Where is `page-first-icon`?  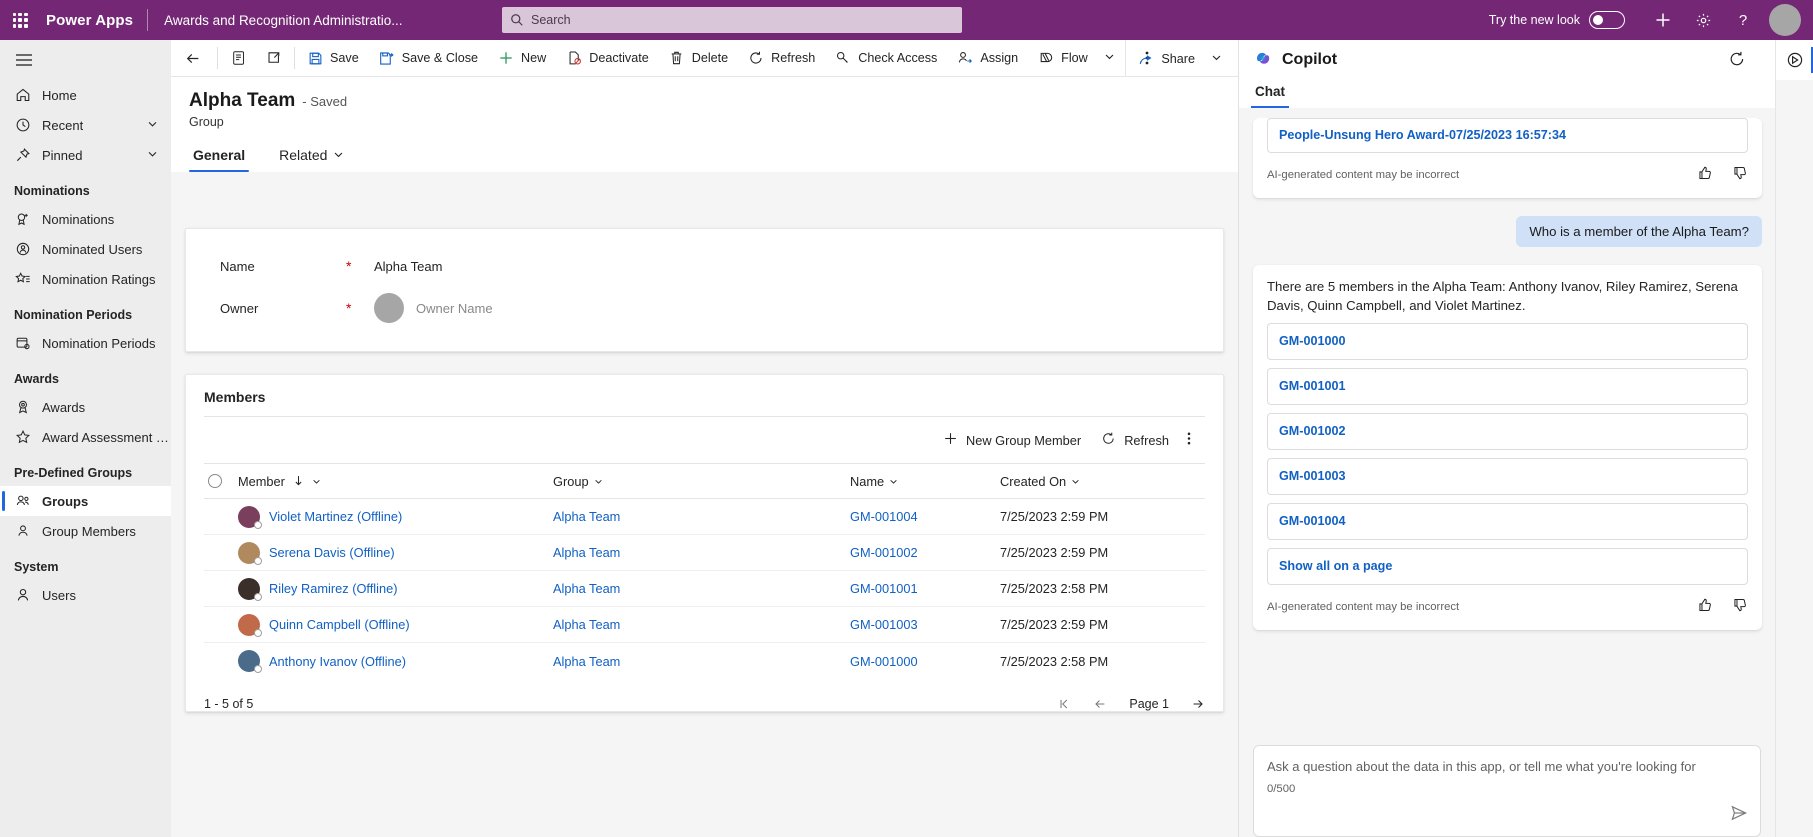 page-first-icon is located at coordinates (1064, 704).